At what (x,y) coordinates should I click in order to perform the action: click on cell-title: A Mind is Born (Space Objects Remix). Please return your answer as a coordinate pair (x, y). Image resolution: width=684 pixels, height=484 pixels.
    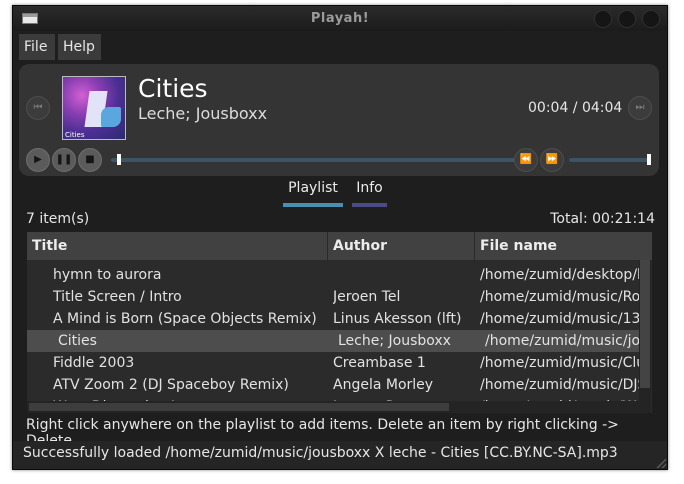
    Looking at the image, I should click on (185, 319).